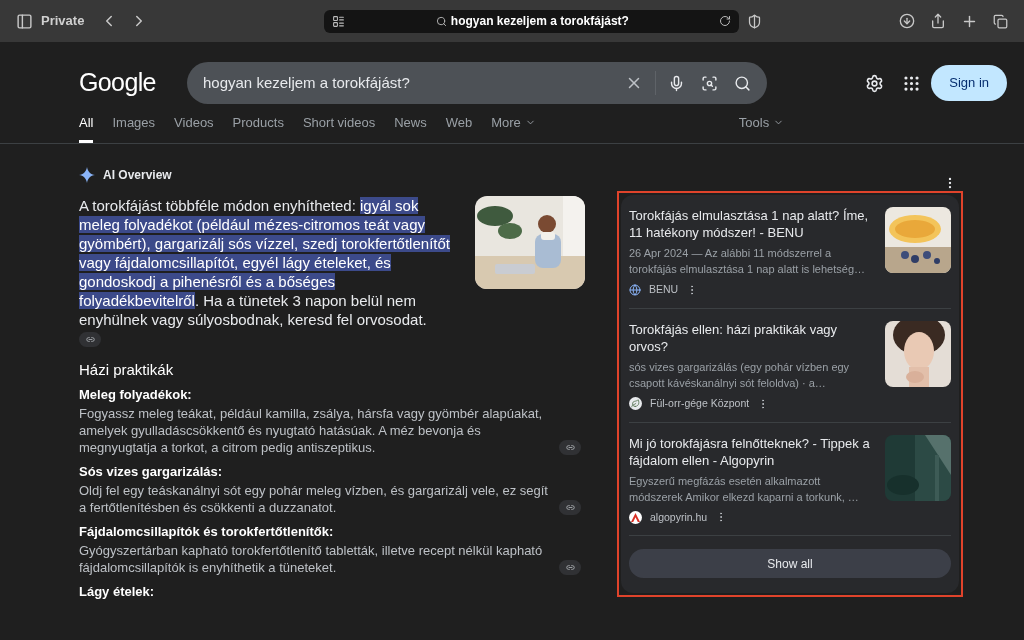  Describe the element at coordinates (314, 499) in the screenshot. I see `tip-text: Oldj fel egy teáskanálnyi sót egy pohár meleg vízben, és gargarizálj vele, ez segít a fertőtlenítésben és csökkenti a duzzanatot.` at that location.